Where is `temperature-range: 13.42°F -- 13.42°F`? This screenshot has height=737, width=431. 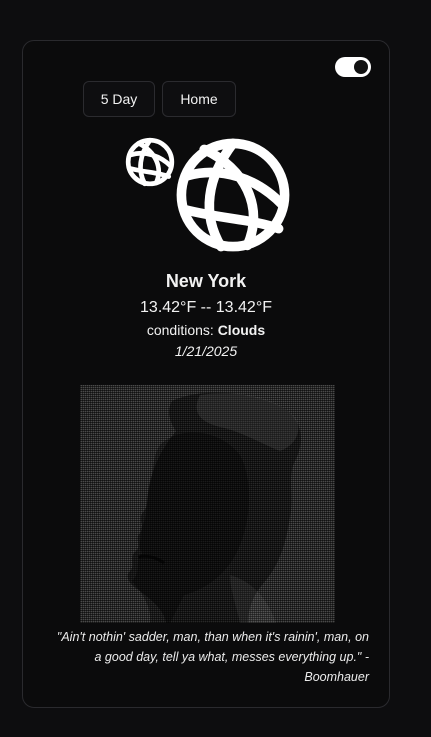
temperature-range: 13.42°F -- 13.42°F is located at coordinates (206, 307).